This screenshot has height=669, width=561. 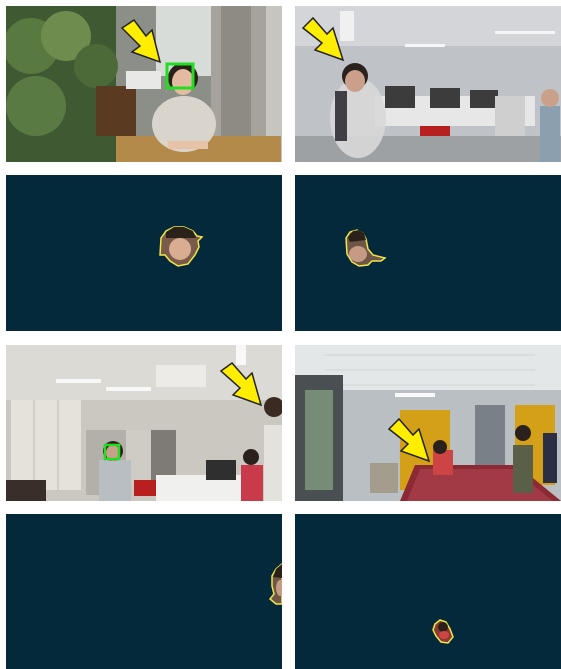 What do you see at coordinates (428, 423) in the screenshot?
I see `photo-billiard-room` at bounding box center [428, 423].